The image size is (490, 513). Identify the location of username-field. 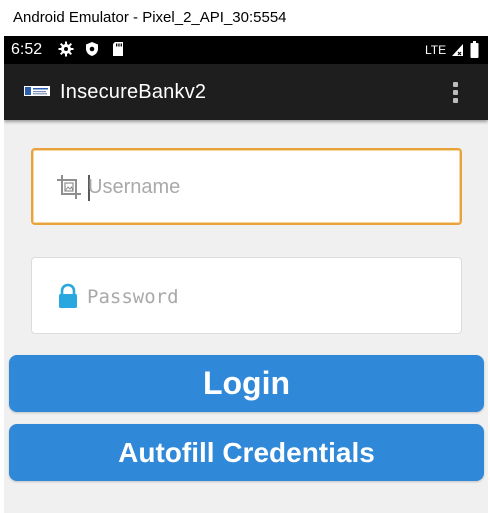
(246, 186).